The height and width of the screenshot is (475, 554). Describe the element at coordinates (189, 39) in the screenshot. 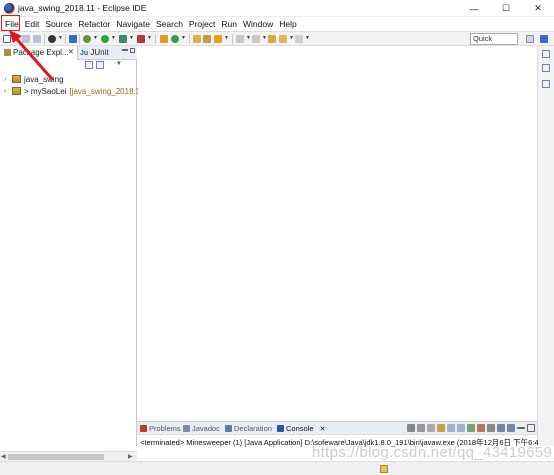

I see `toolbar-separator` at that location.